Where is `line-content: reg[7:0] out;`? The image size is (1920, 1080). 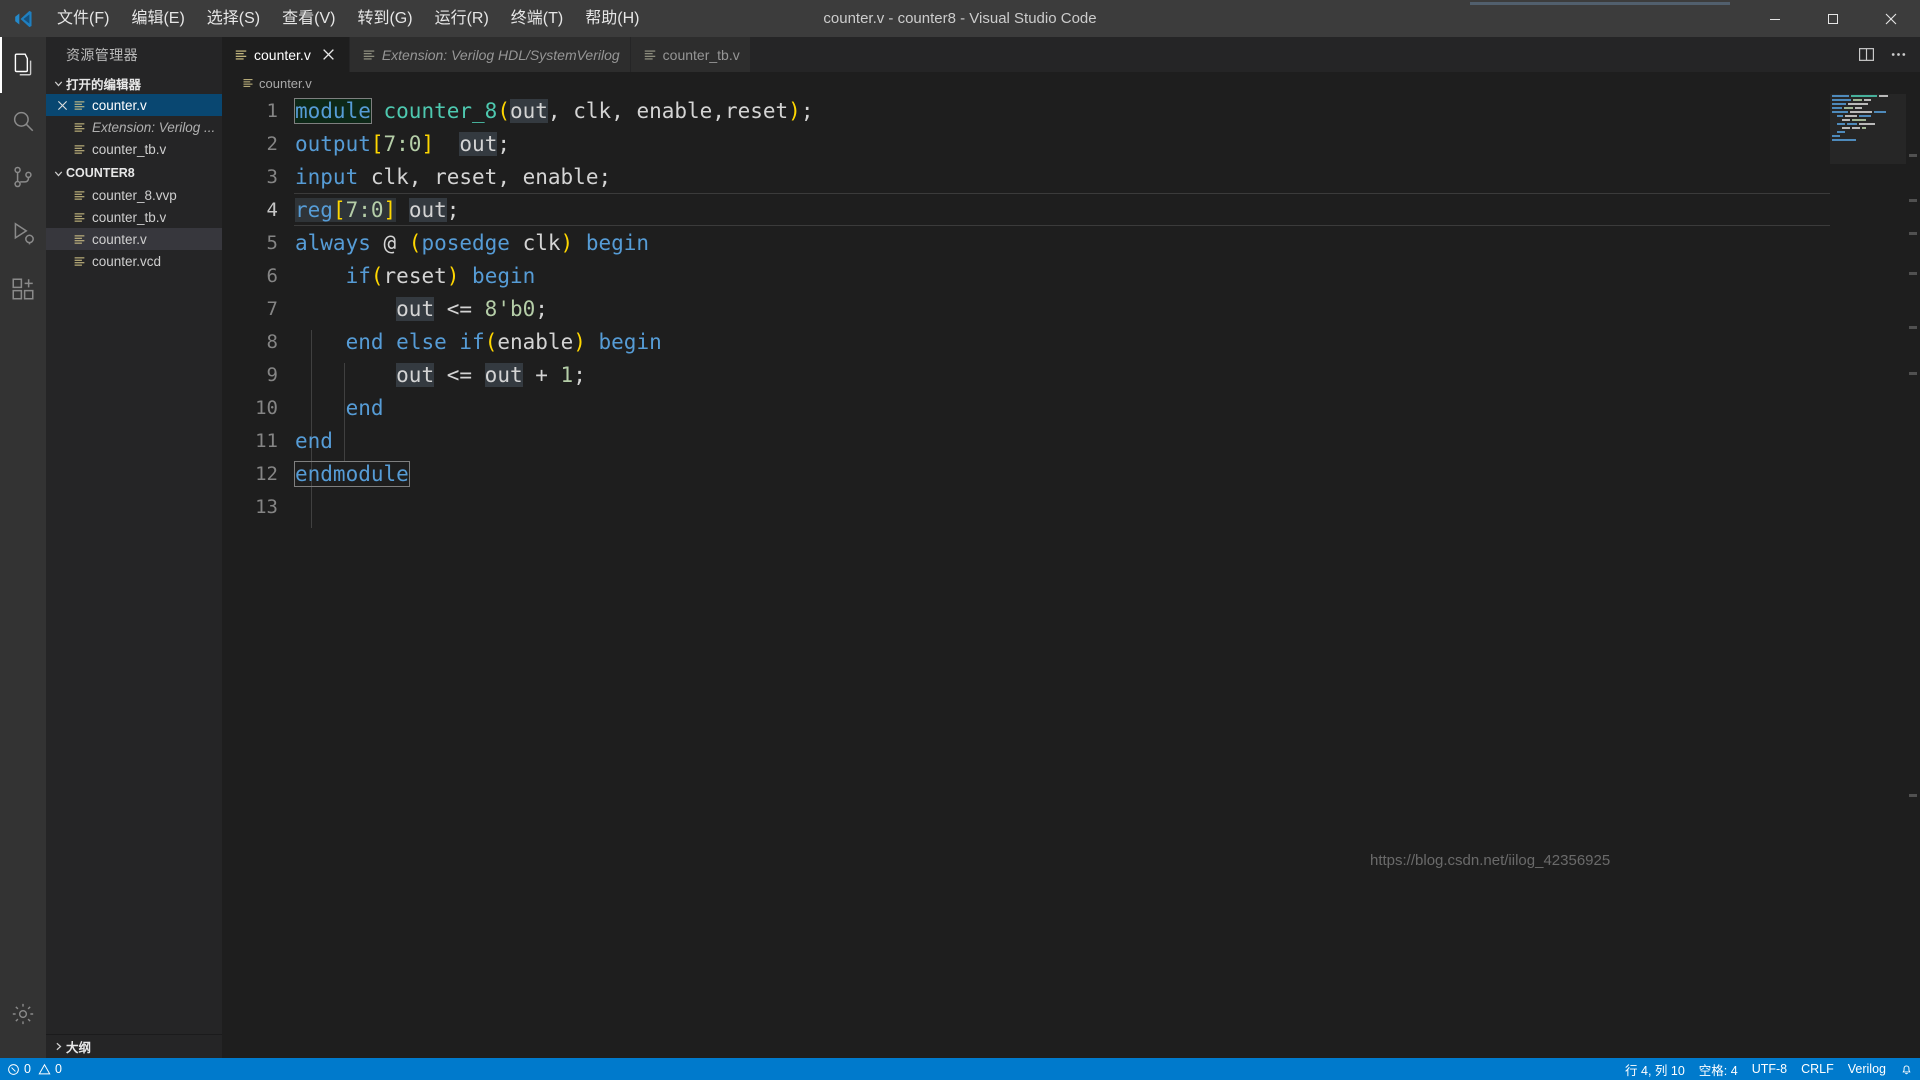
line-content: reg[7:0] out; is located at coordinates (377, 209).